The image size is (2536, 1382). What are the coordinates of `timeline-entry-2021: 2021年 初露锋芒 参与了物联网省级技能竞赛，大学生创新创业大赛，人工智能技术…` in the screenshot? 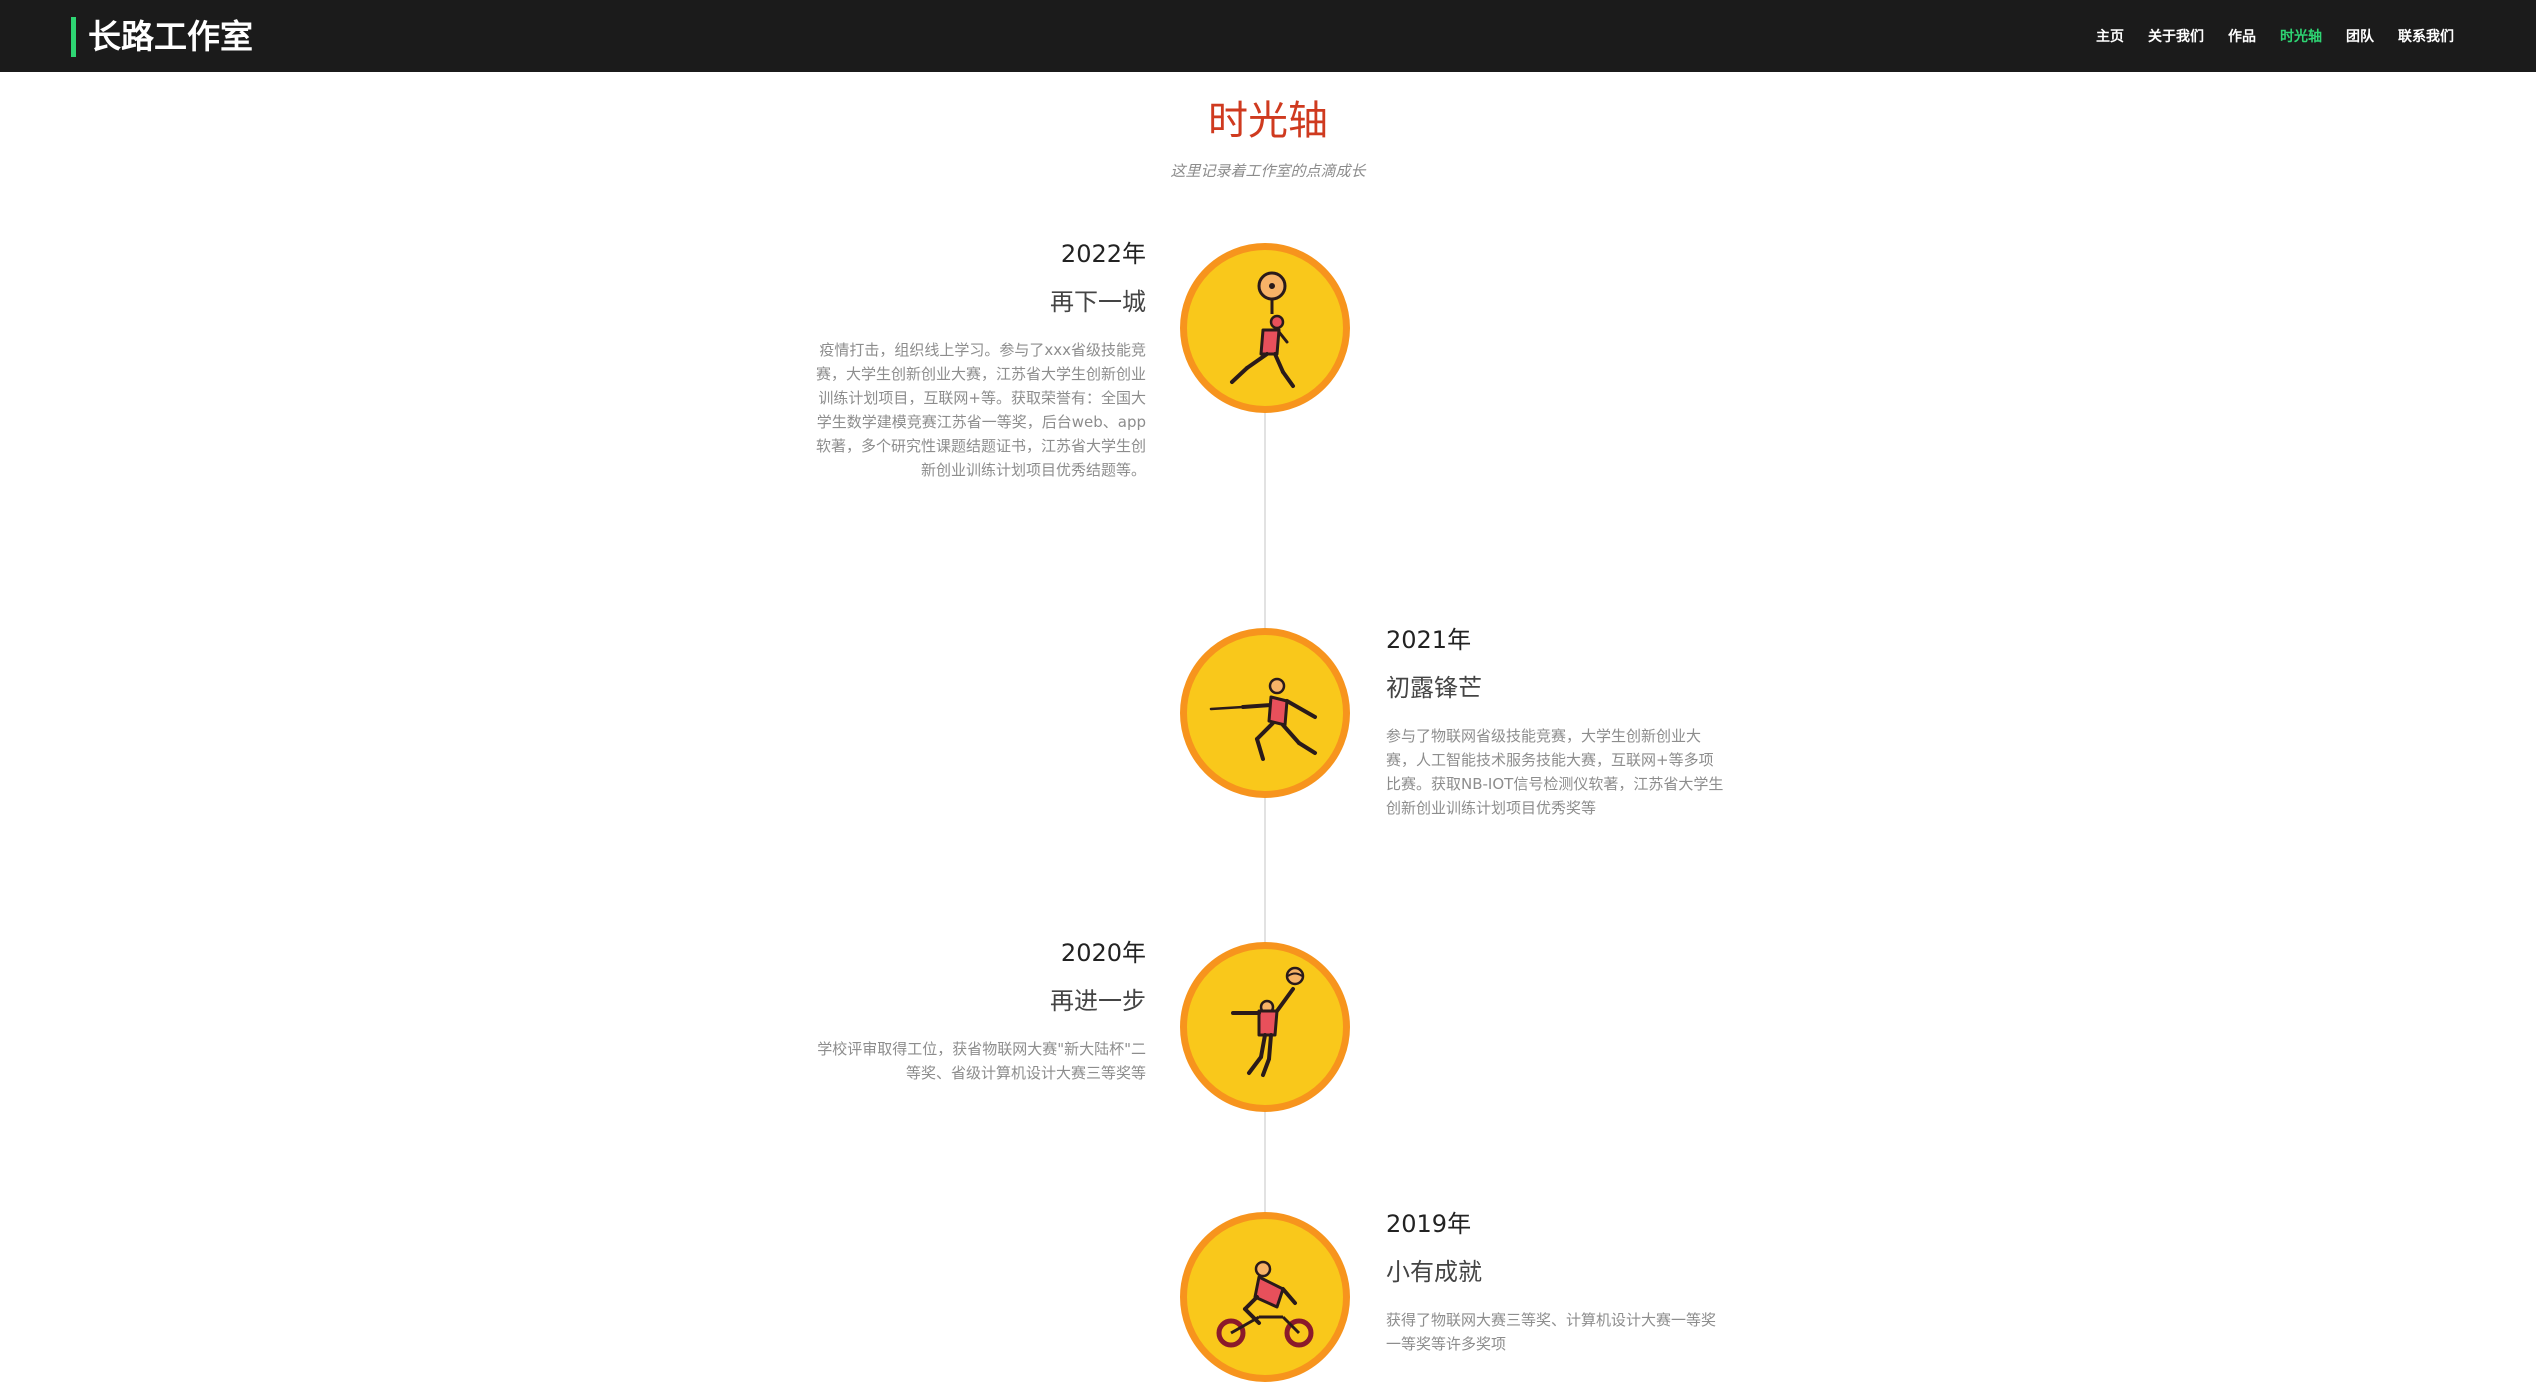 It's located at (1556, 722).